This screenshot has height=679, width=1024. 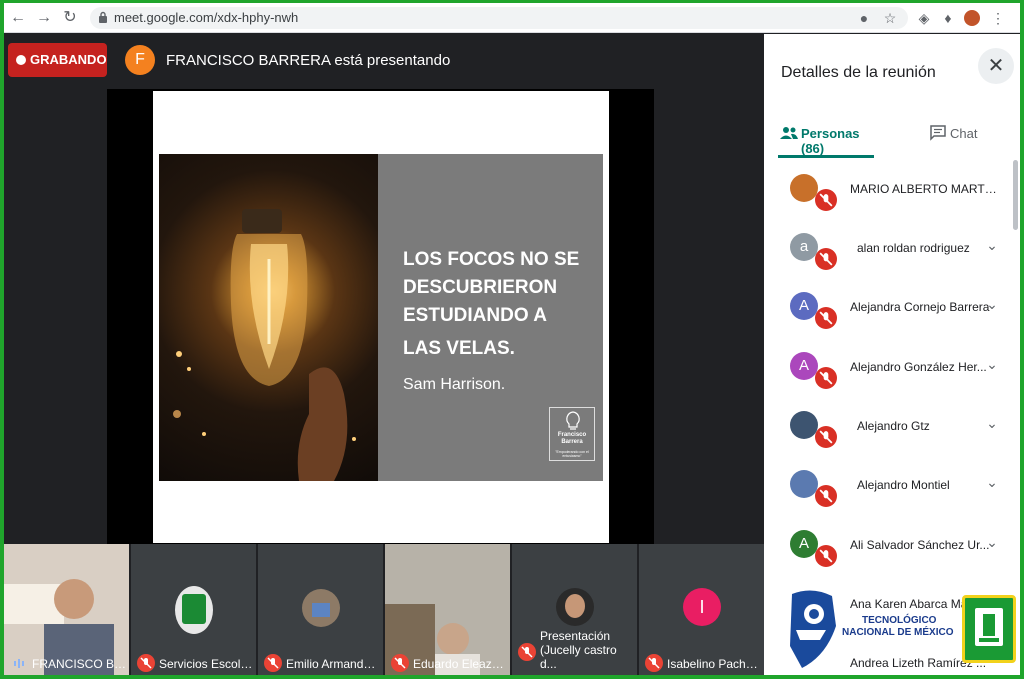 What do you see at coordinates (206, 17) in the screenshot?
I see `url-text: meet.google.com/xdx-hphy-nwh` at bounding box center [206, 17].